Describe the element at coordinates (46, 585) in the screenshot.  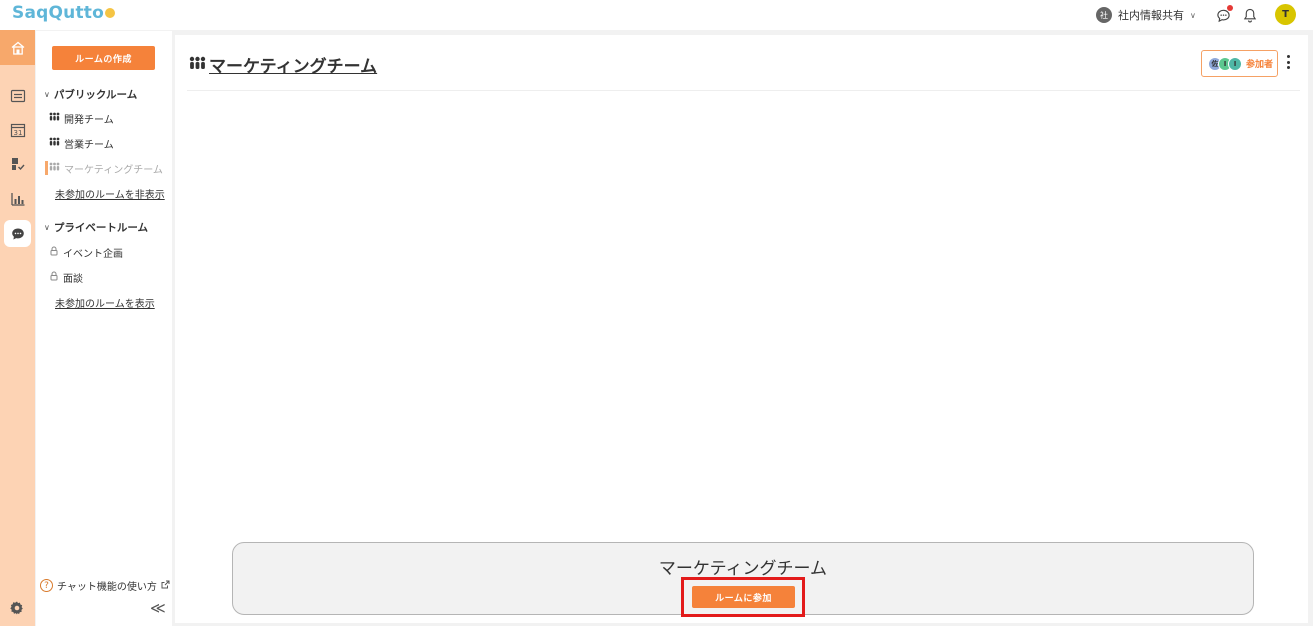
I see `question-icon: ?` at that location.